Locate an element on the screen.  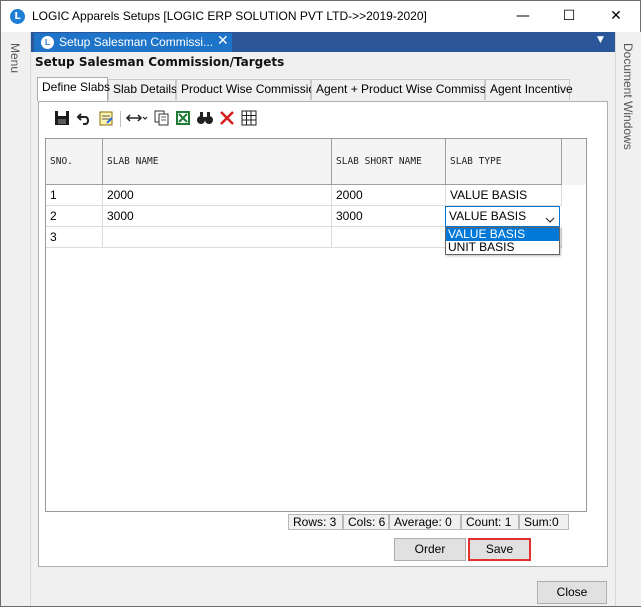
excel-icon is located at coordinates (184, 119).